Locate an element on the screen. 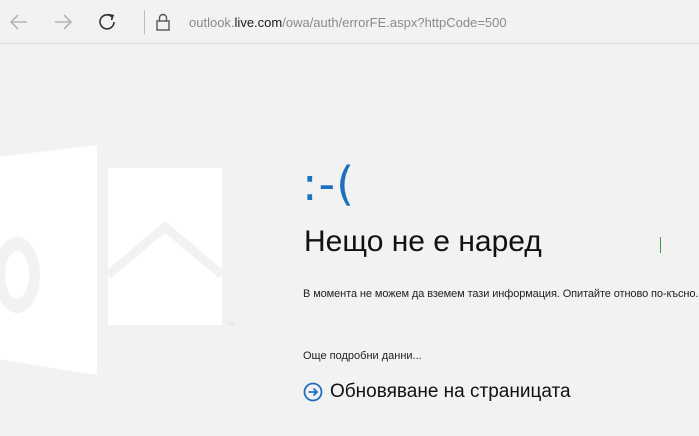 The image size is (699, 436). sad-face-emoticon: :-( is located at coordinates (329, 184).